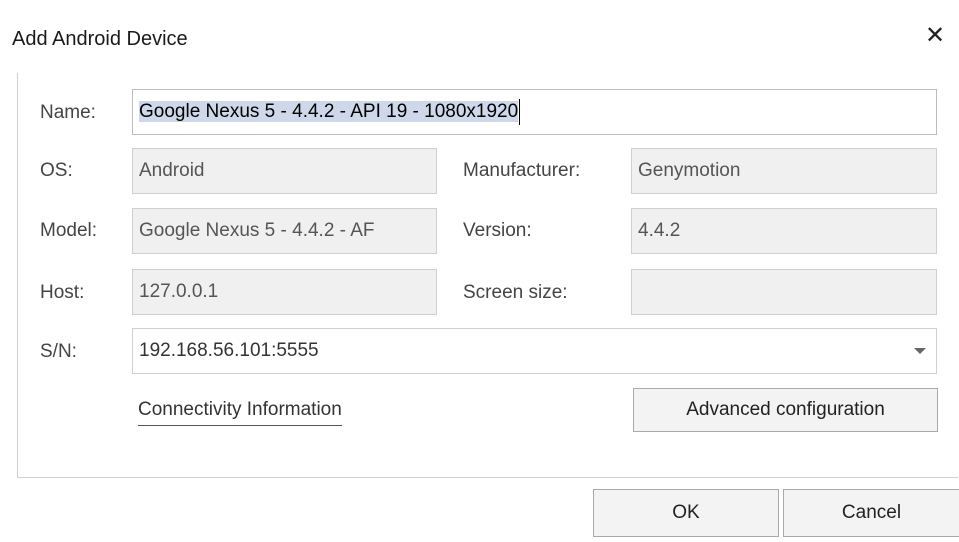  I want to click on model-label: Model:, so click(69, 230).